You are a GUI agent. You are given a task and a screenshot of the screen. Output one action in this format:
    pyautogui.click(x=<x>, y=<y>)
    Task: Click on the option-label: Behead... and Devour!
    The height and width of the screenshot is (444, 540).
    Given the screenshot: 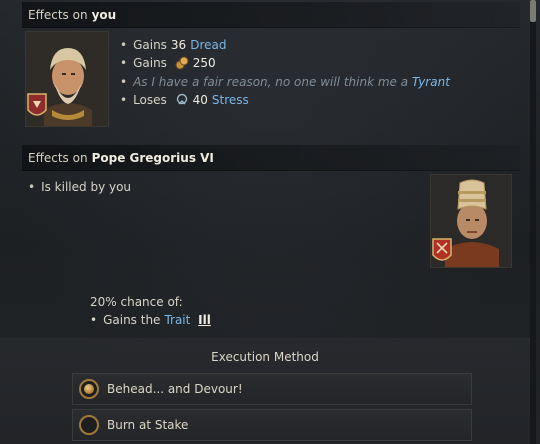 What is the action you would take?
    pyautogui.click(x=175, y=389)
    